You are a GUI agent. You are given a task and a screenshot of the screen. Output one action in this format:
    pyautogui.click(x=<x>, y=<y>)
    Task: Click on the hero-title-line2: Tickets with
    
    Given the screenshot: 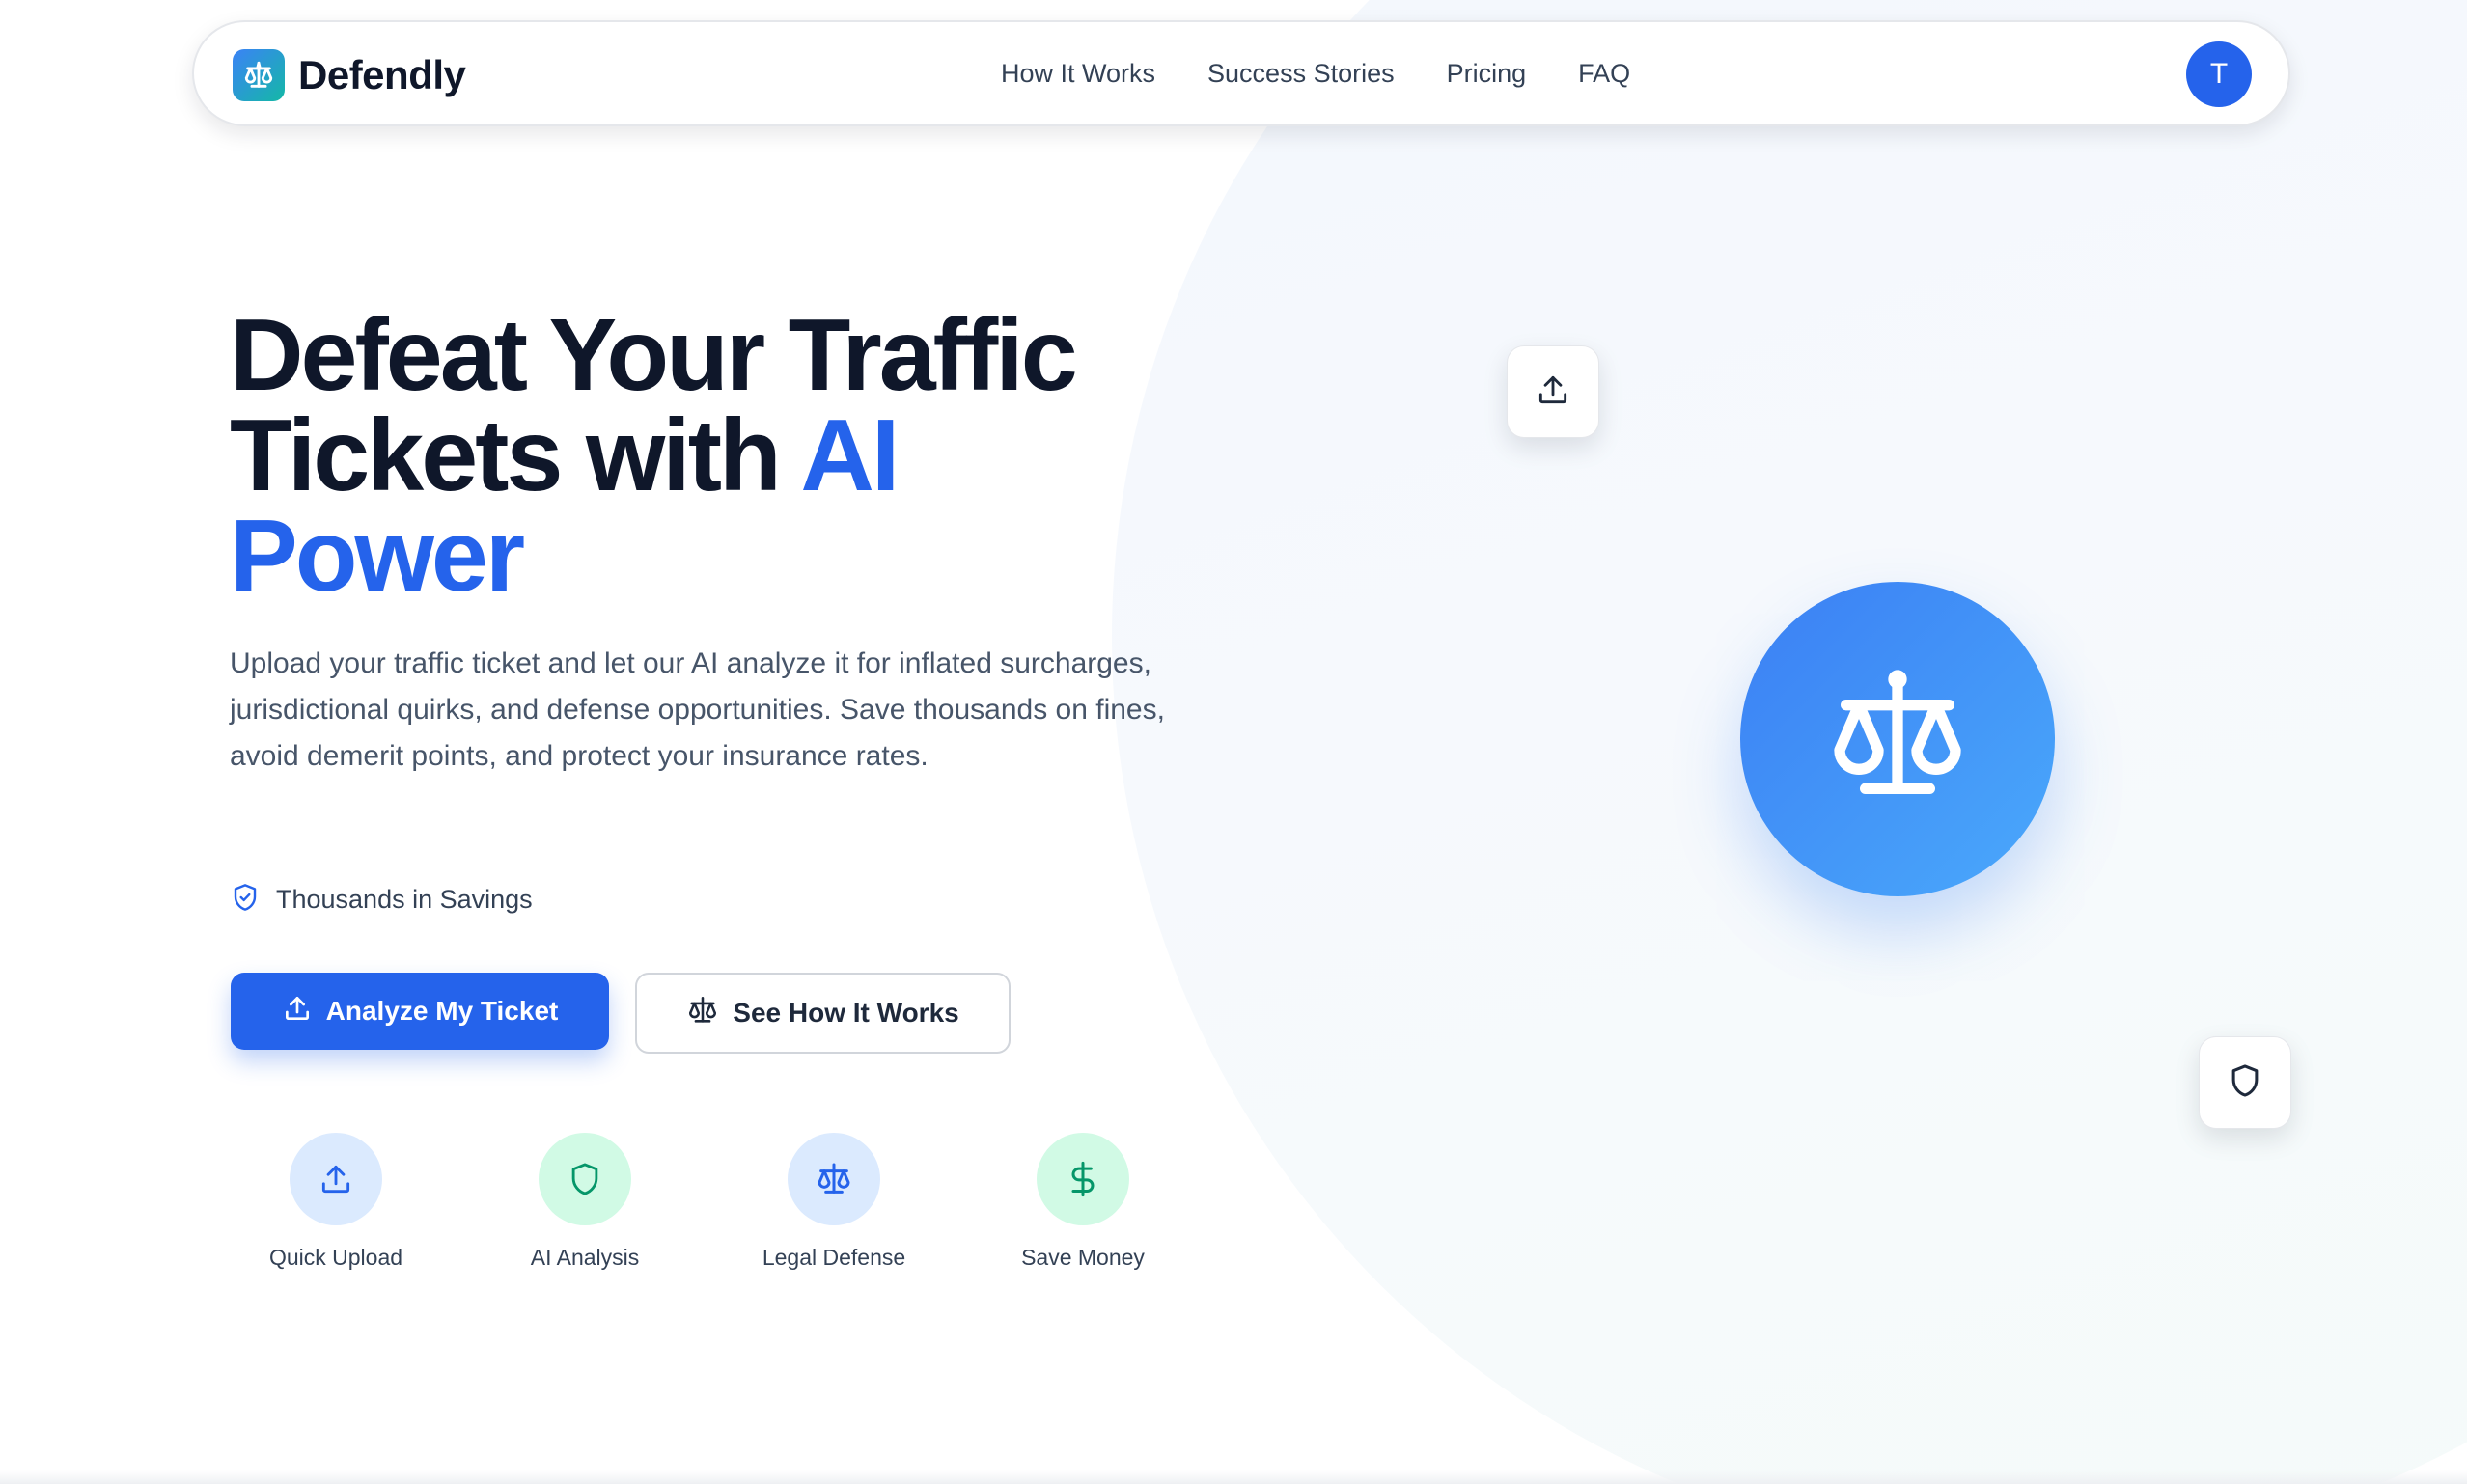 What is the action you would take?
    pyautogui.click(x=506, y=455)
    